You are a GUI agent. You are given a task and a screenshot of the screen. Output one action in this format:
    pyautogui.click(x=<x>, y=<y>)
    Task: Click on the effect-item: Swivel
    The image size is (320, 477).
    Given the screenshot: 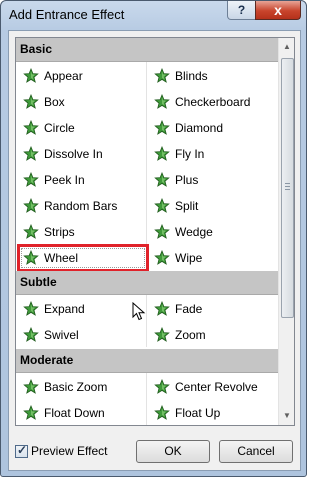 What is the action you would take?
    pyautogui.click(x=83, y=335)
    